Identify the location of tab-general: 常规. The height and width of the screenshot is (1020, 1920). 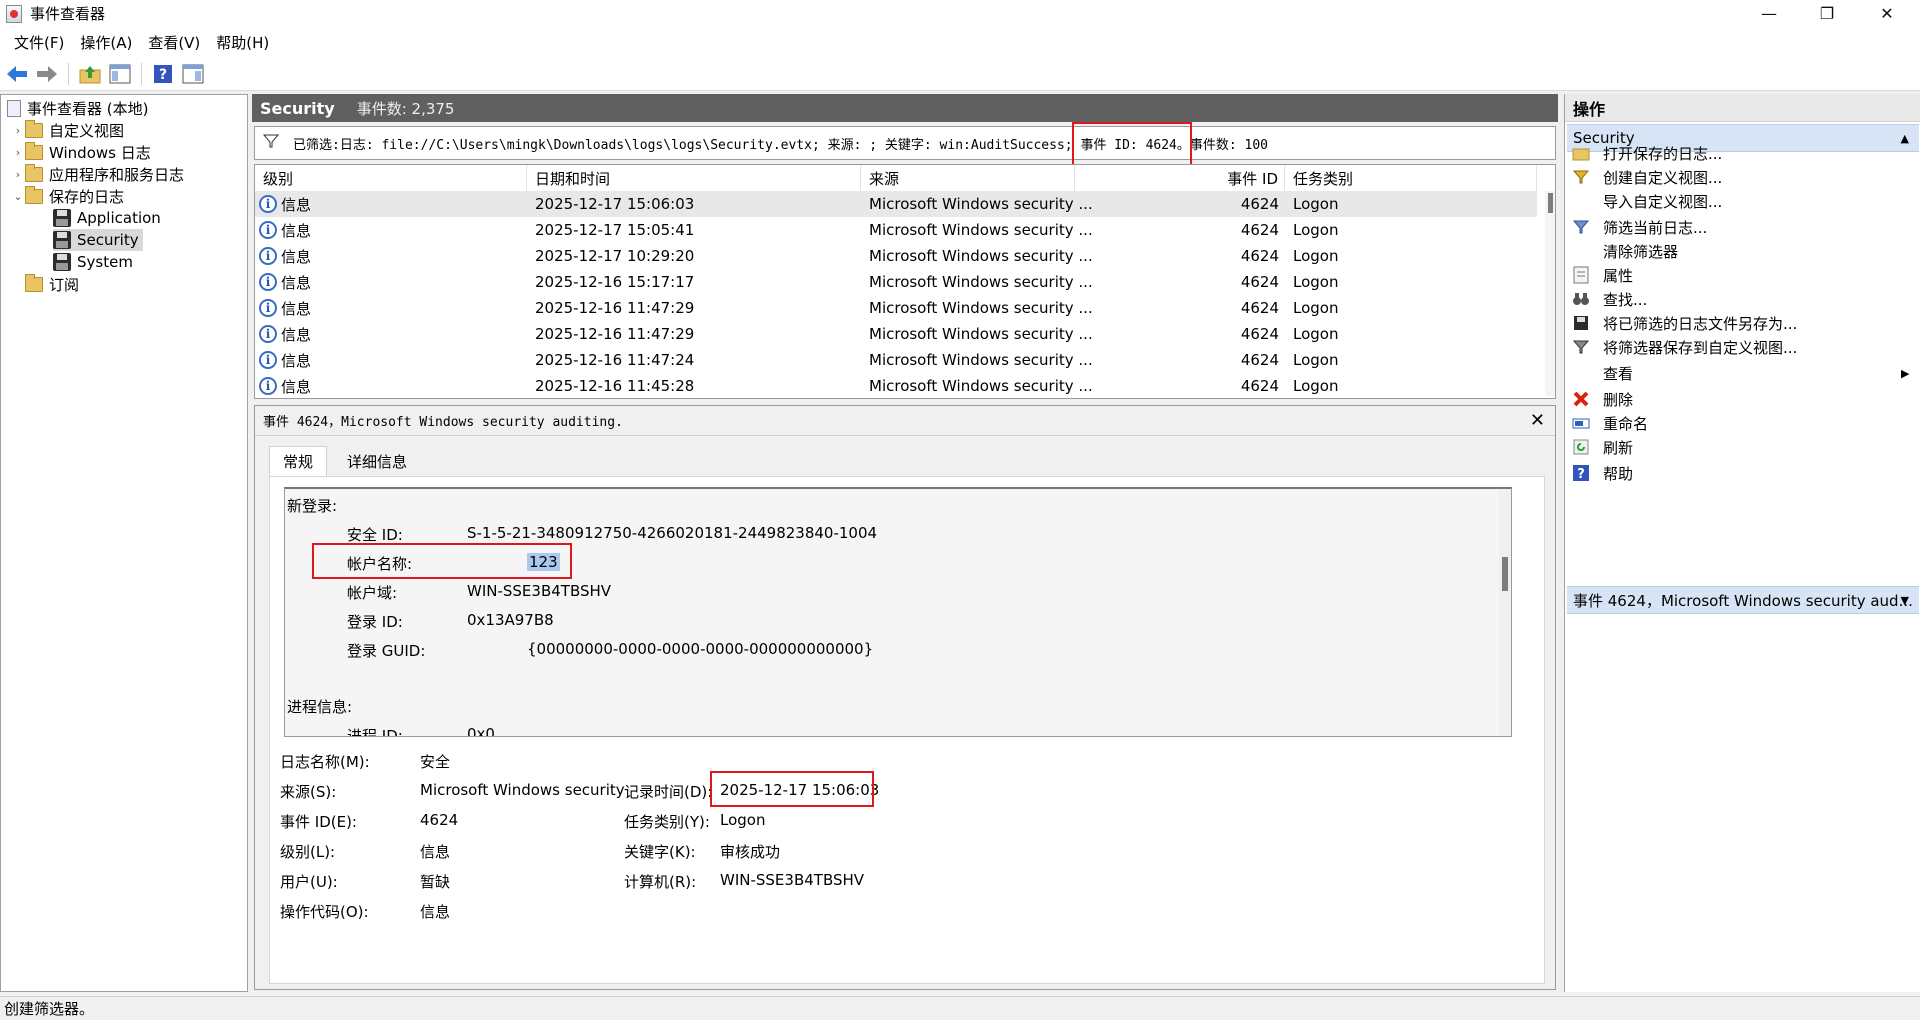
(298, 461).